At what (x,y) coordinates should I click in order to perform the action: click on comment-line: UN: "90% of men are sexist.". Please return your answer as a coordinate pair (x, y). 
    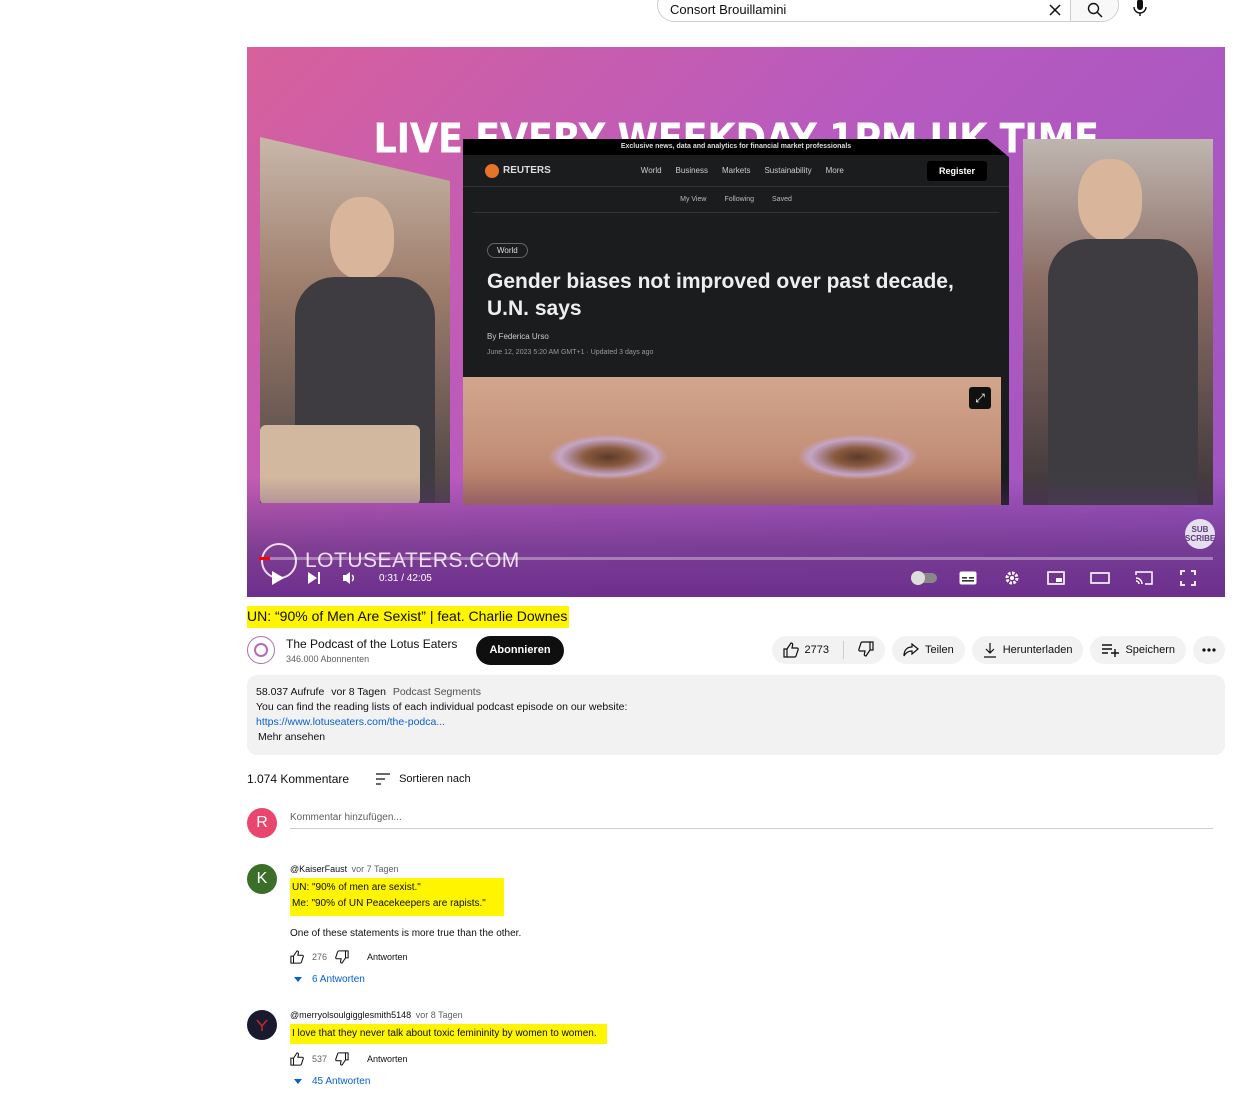
    Looking at the image, I should click on (356, 887).